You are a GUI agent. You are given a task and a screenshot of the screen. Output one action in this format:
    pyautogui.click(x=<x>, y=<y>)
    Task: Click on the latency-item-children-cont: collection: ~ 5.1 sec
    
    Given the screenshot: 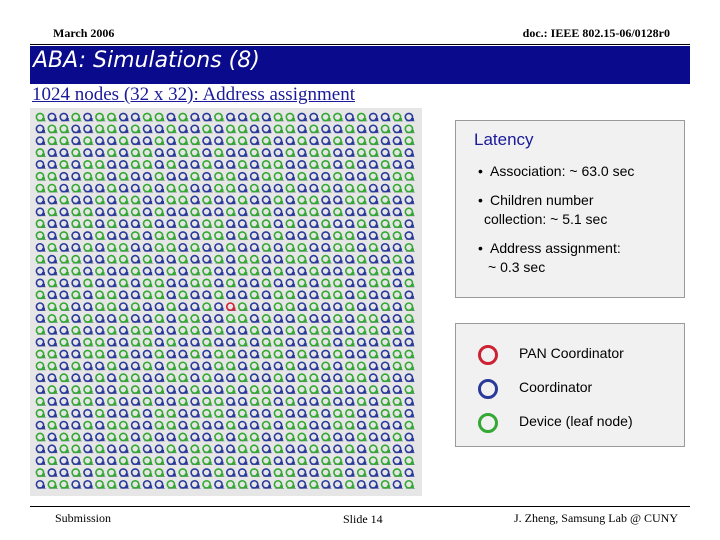 What is the action you would take?
    pyautogui.click(x=546, y=219)
    